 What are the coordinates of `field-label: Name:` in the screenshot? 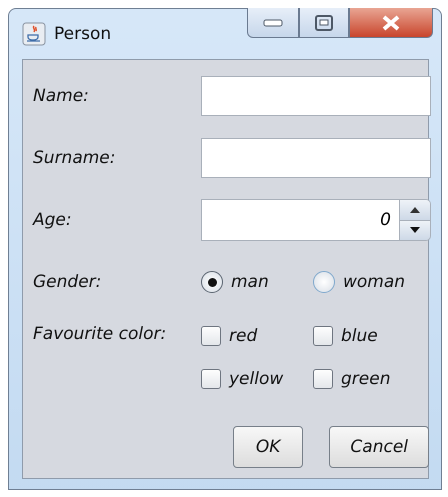 It's located at (61, 96).